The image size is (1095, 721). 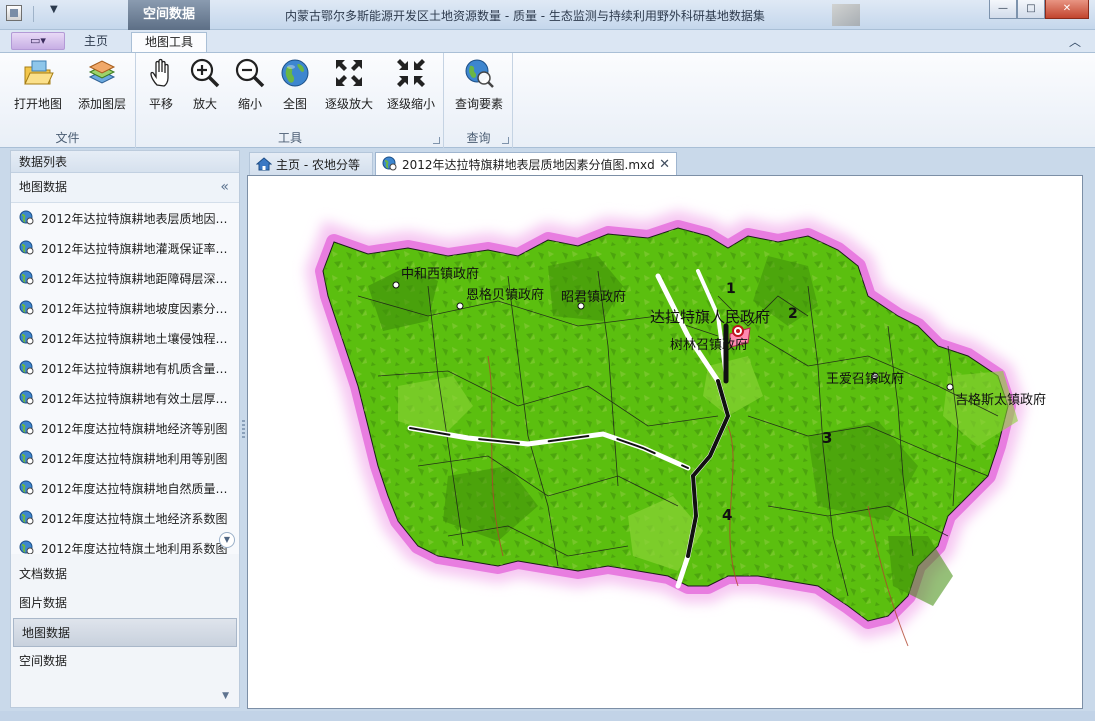 I want to click on identify-label: 查询要素, so click(x=478, y=104).